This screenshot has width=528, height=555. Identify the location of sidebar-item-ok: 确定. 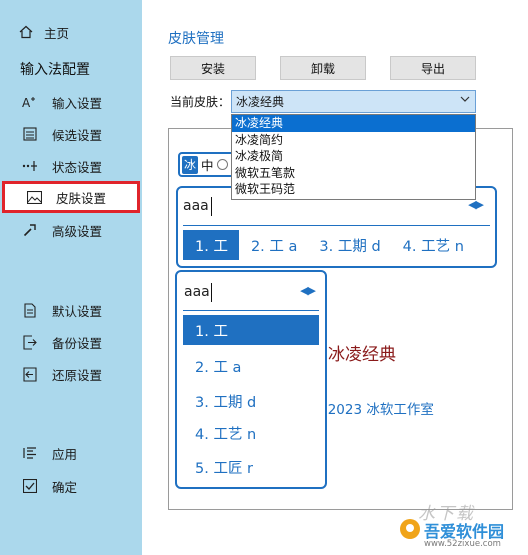
(71, 486).